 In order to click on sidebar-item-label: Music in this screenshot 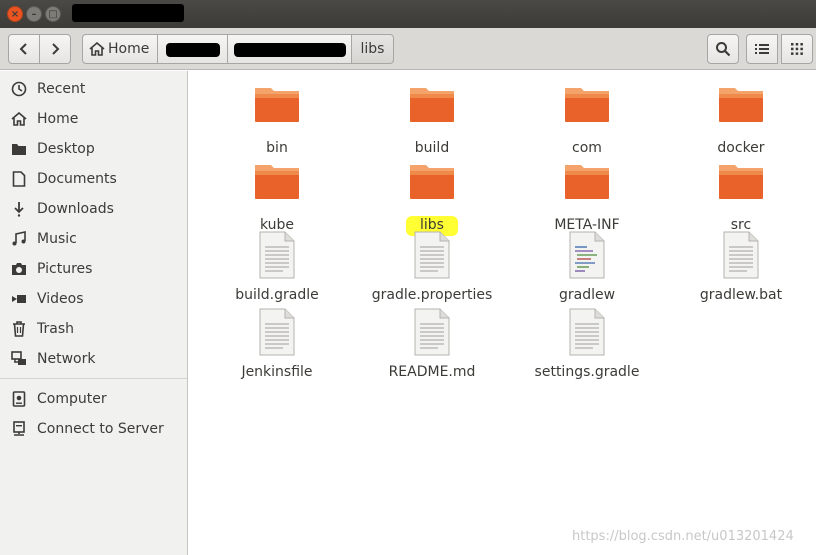, I will do `click(57, 239)`.